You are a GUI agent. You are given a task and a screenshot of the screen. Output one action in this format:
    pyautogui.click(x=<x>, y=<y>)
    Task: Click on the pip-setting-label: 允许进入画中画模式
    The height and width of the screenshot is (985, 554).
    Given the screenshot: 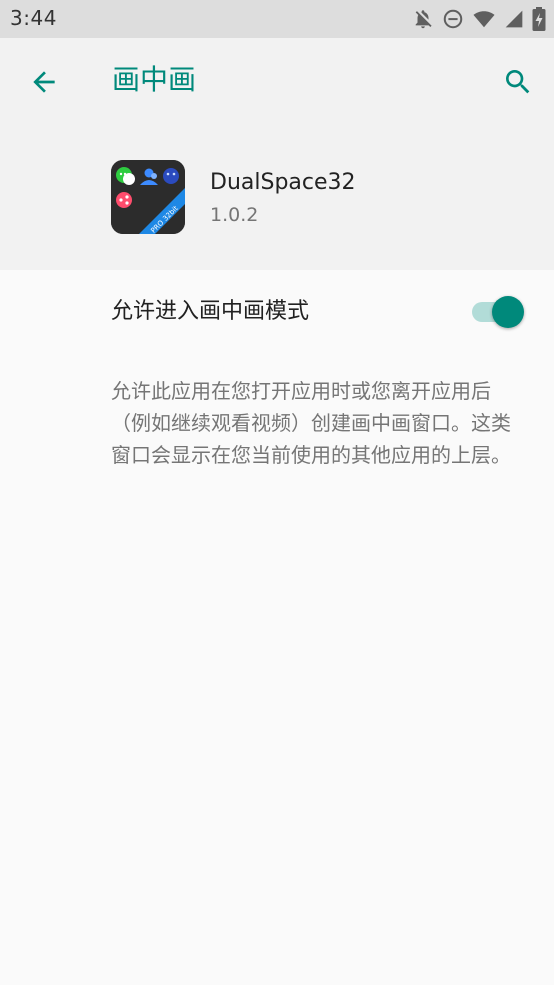 What is the action you would take?
    pyautogui.click(x=210, y=311)
    